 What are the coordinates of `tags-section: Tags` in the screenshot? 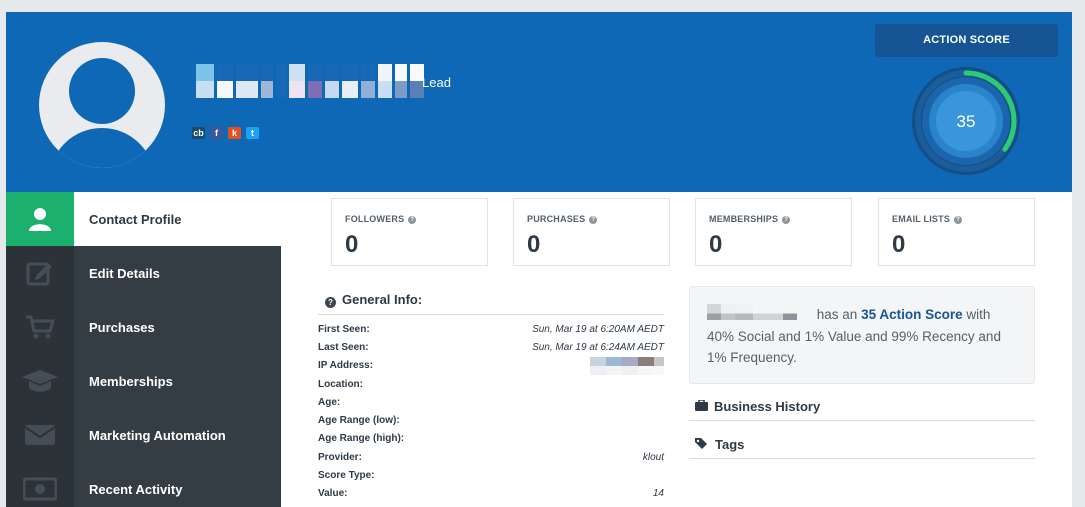 It's located at (862, 448).